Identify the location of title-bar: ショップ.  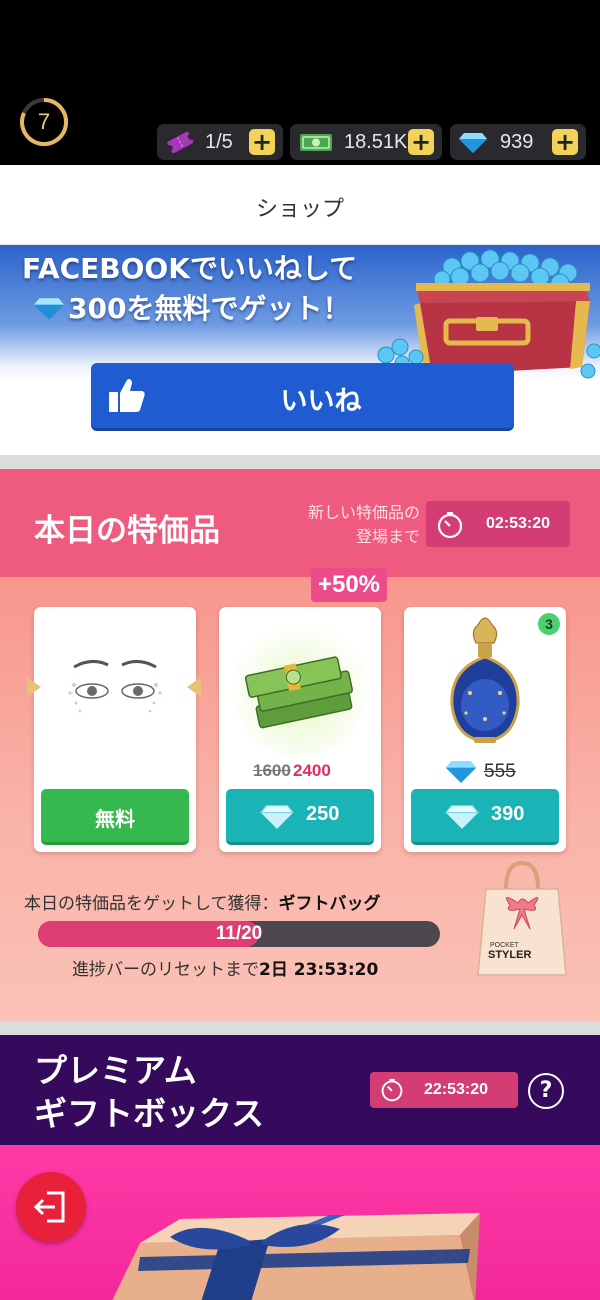
(300, 205).